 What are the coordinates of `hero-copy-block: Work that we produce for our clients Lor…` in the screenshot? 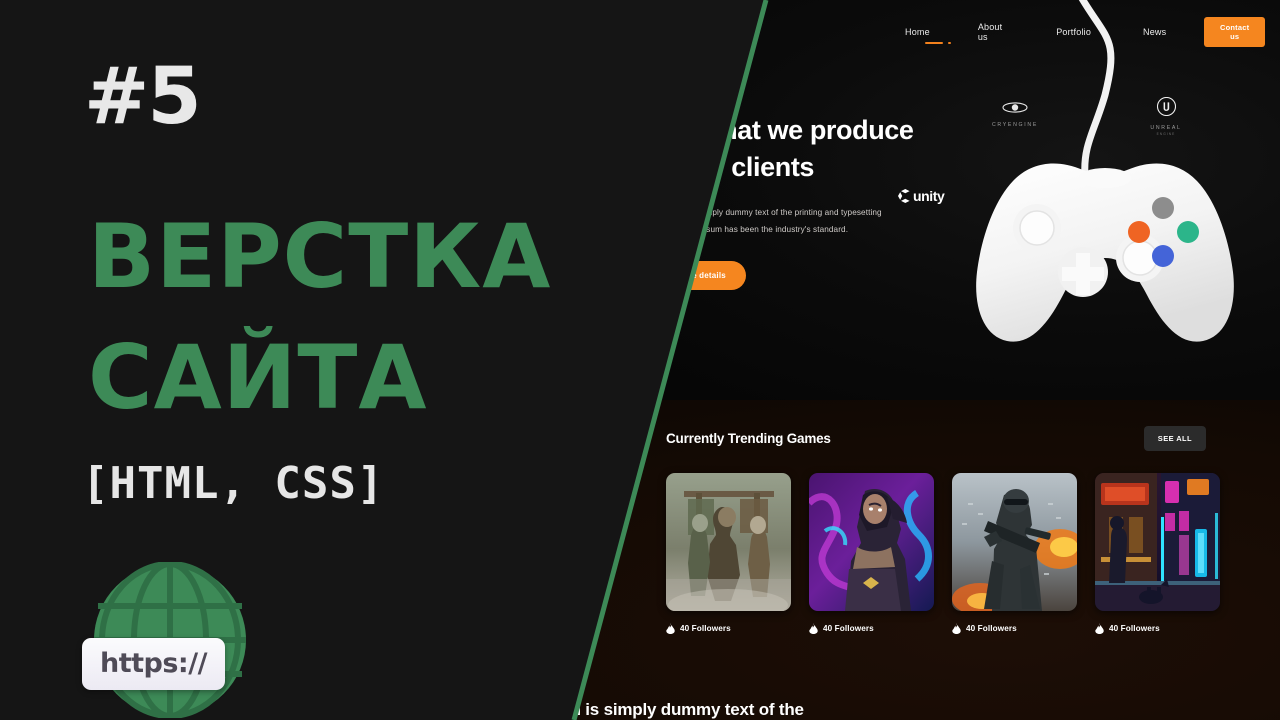 It's located at (790, 201).